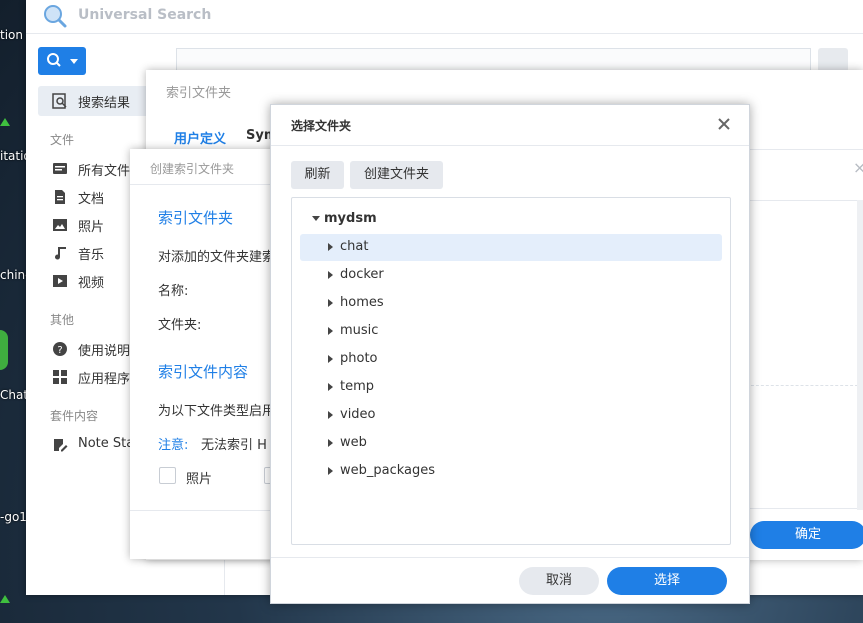 The height and width of the screenshot is (623, 863). Describe the element at coordinates (358, 414) in the screenshot. I see `tree-item-label: video` at that location.